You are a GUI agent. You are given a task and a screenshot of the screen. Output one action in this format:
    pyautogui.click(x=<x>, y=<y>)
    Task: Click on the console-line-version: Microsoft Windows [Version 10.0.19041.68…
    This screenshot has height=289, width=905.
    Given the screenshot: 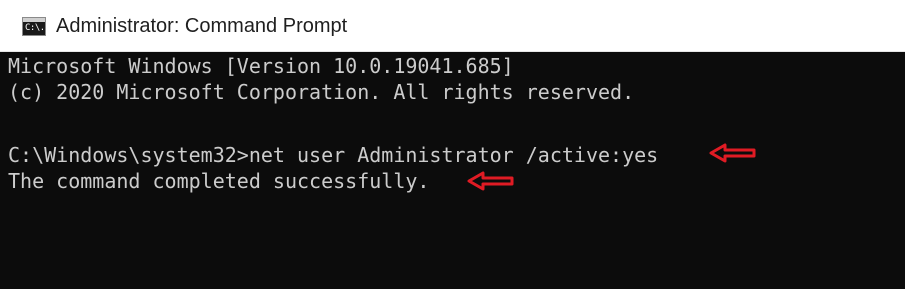 What is the action you would take?
    pyautogui.click(x=261, y=66)
    